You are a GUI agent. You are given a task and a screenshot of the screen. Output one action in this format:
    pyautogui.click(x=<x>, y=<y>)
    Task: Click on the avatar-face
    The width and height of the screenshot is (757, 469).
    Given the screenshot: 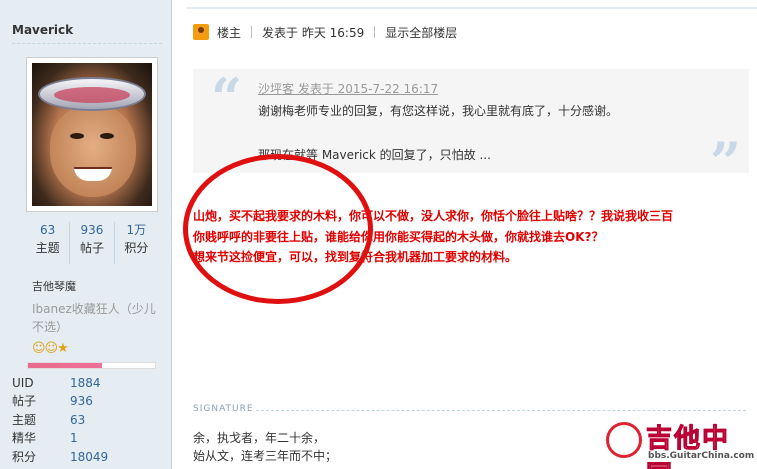 What is the action you would take?
    pyautogui.click(x=93, y=151)
    